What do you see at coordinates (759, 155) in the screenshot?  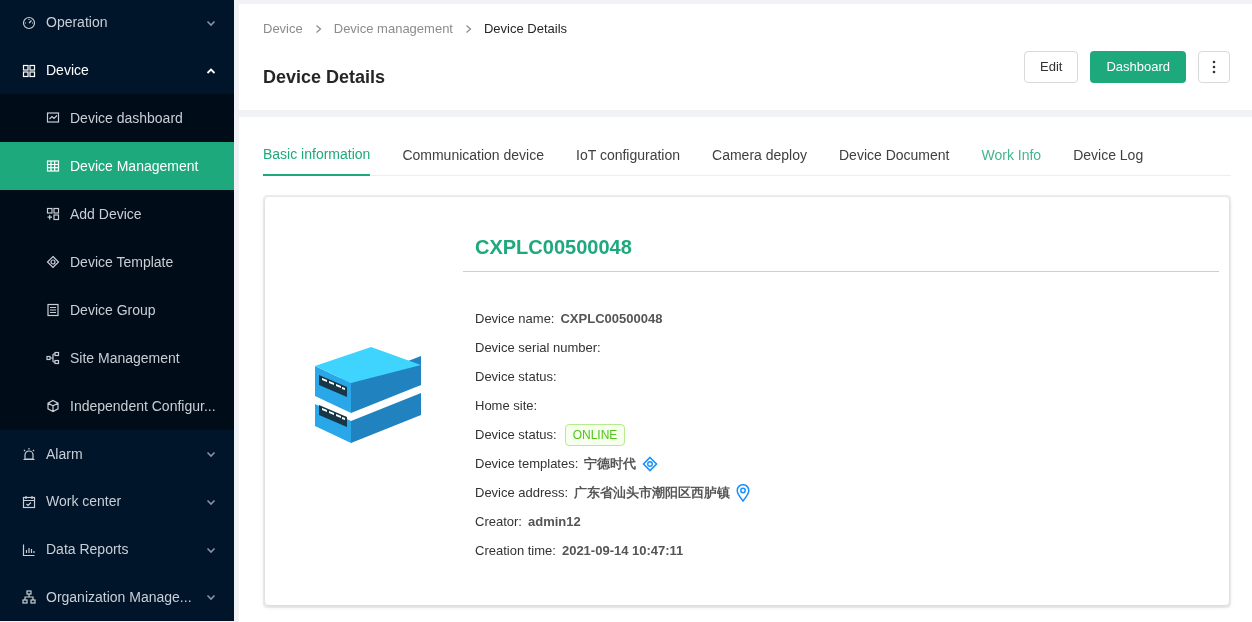 I see `tab: Camera deploy` at bounding box center [759, 155].